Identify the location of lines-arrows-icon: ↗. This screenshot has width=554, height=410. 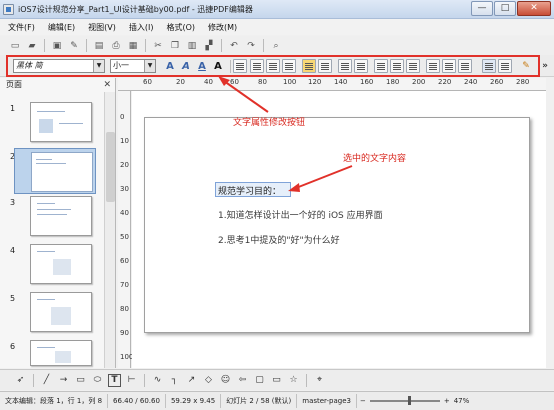
(191, 380).